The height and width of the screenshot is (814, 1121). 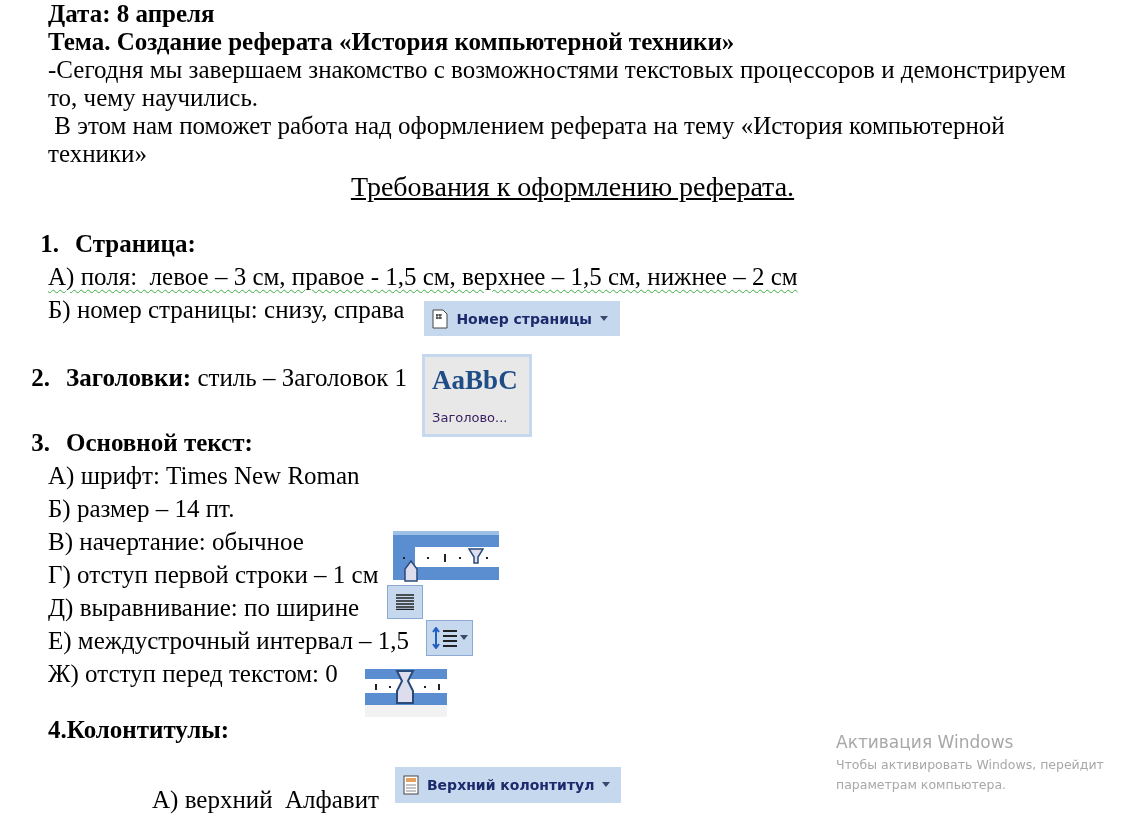 What do you see at coordinates (159, 442) in the screenshot?
I see `section-title: Основной текст:` at bounding box center [159, 442].